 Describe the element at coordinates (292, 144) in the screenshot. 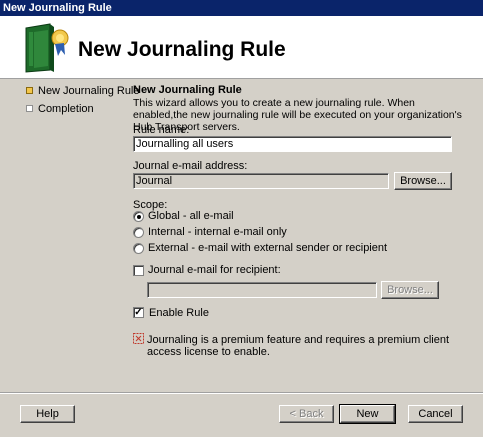

I see `rule-name-input: Journalling all users` at that location.